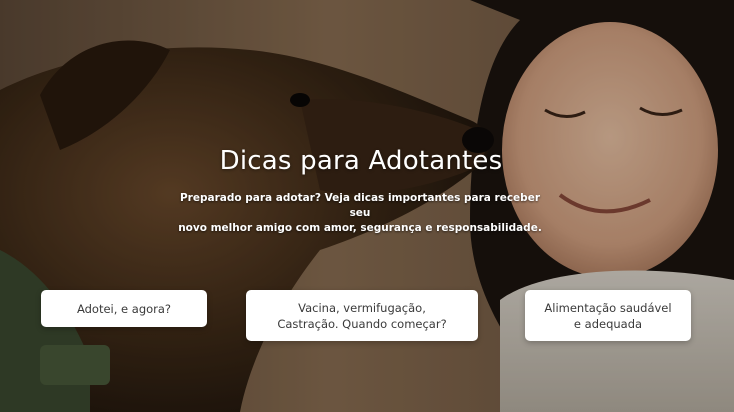  I want to click on tip-card-alimentacao-saudavel: Alimentação saudável e adequada, so click(608, 315).